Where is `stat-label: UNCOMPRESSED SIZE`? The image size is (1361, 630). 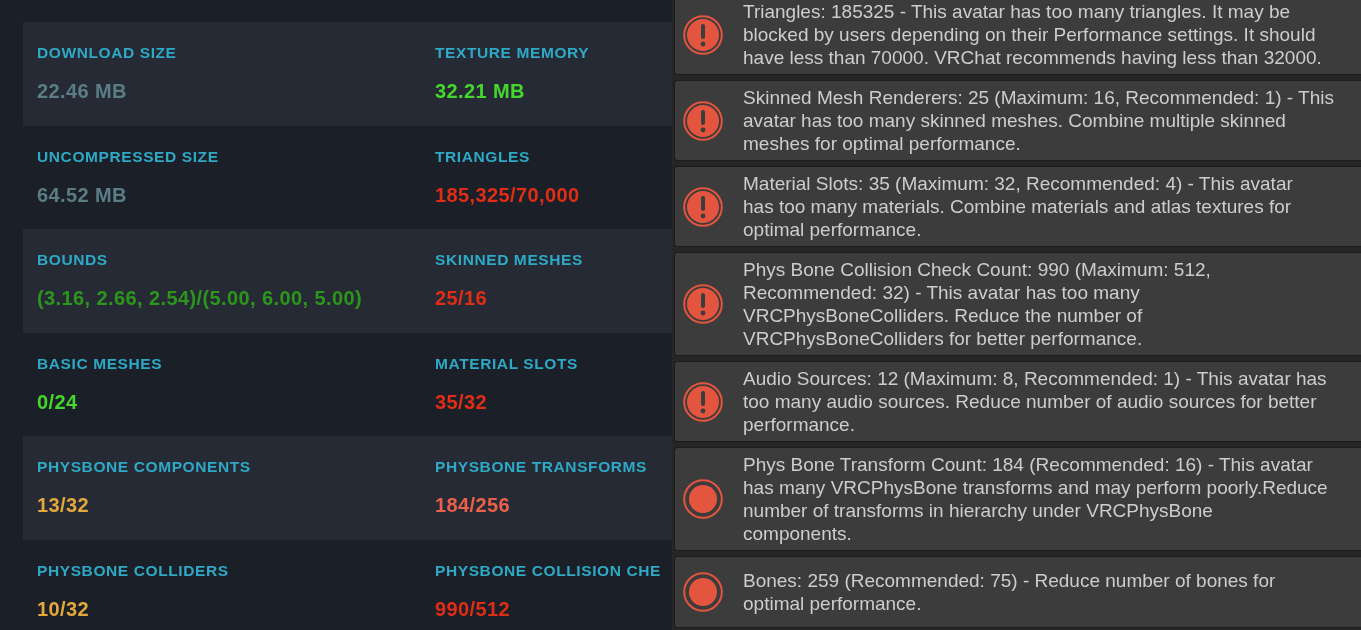 stat-label: UNCOMPRESSED SIZE is located at coordinates (128, 156).